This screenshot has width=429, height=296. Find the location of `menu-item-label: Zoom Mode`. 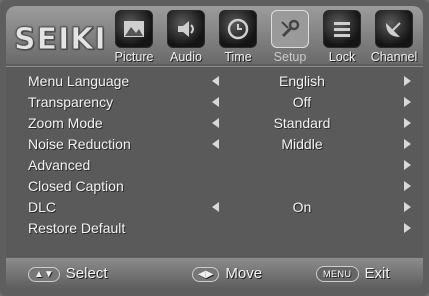

menu-item-label: Zoom Mode is located at coordinates (65, 123).